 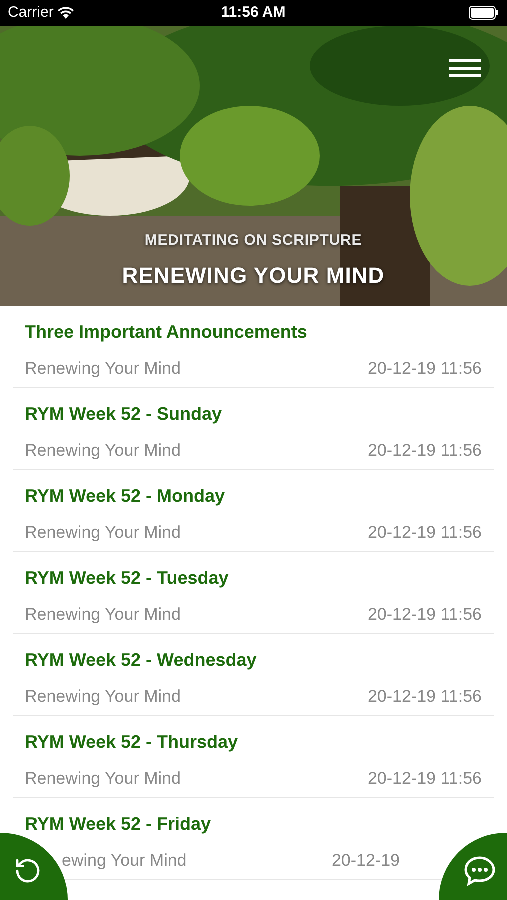 What do you see at coordinates (253, 578) in the screenshot?
I see `post-title: RYM Week 52 - Tuesday` at bounding box center [253, 578].